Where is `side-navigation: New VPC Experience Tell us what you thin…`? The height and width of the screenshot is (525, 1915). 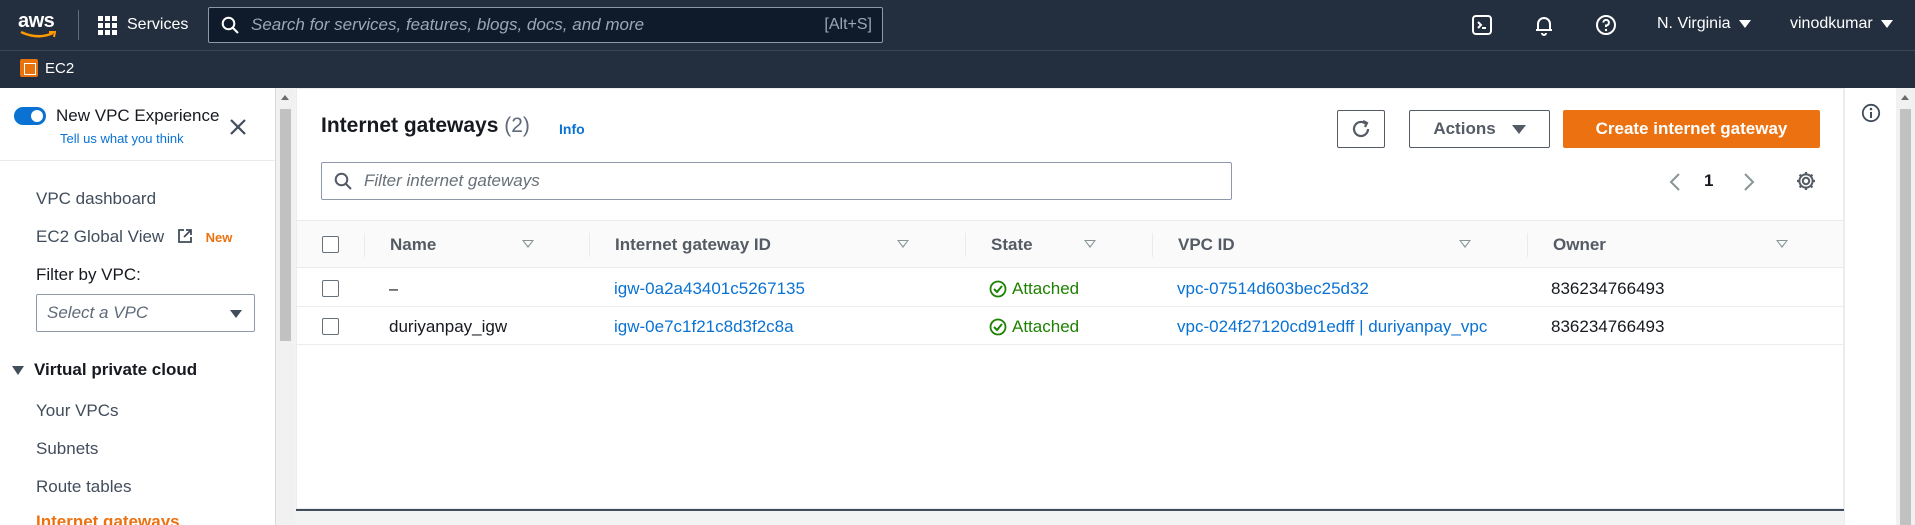
side-navigation: New VPC Experience Tell us what you thin… is located at coordinates (138, 306).